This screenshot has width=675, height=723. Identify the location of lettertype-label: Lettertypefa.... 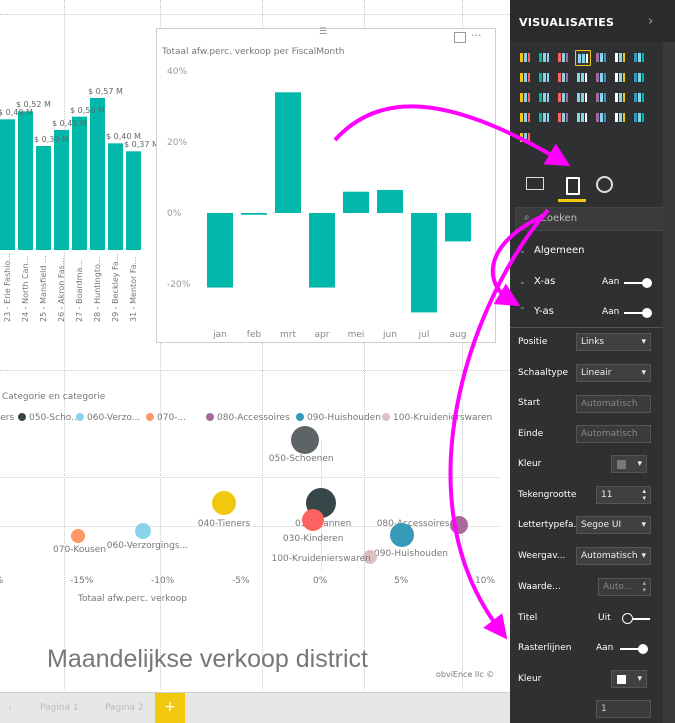
(550, 525).